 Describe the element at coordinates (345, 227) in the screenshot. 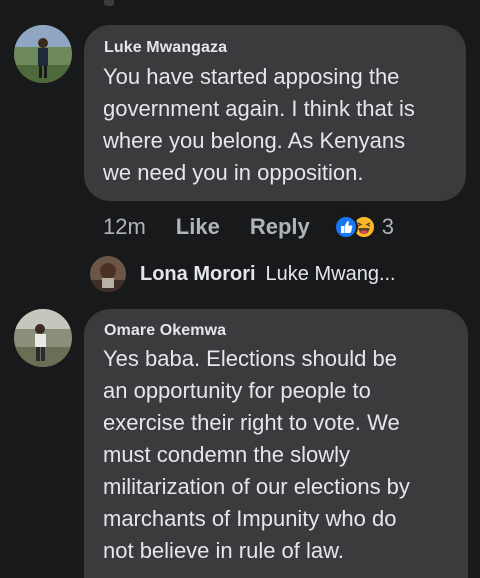

I see `like-icon` at that location.